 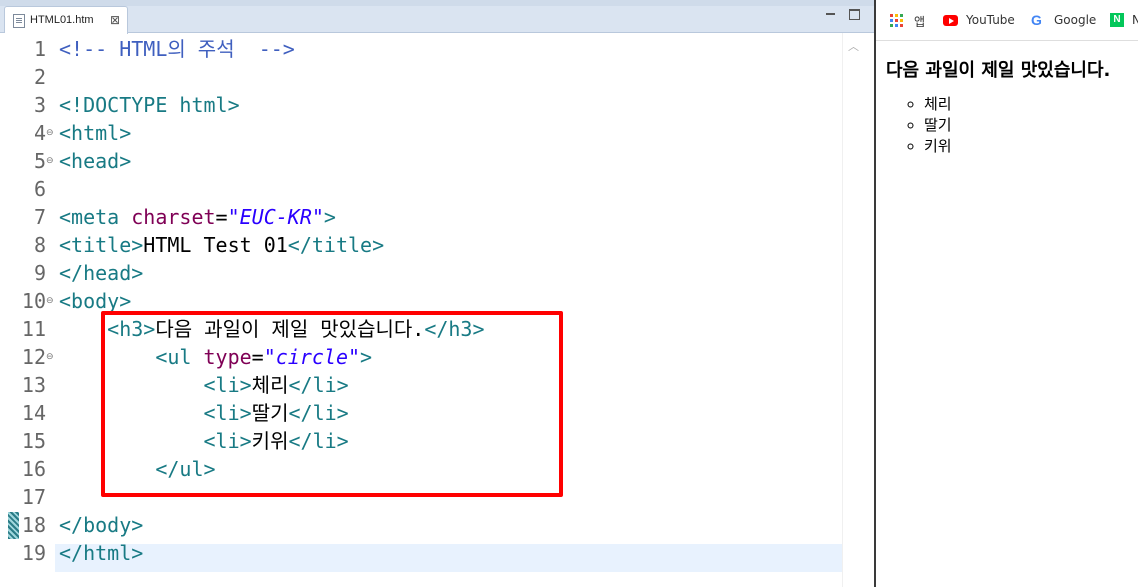 What do you see at coordinates (437, 217) in the screenshot?
I see `code-line: 7 <meta charset="EUC-KR">` at bounding box center [437, 217].